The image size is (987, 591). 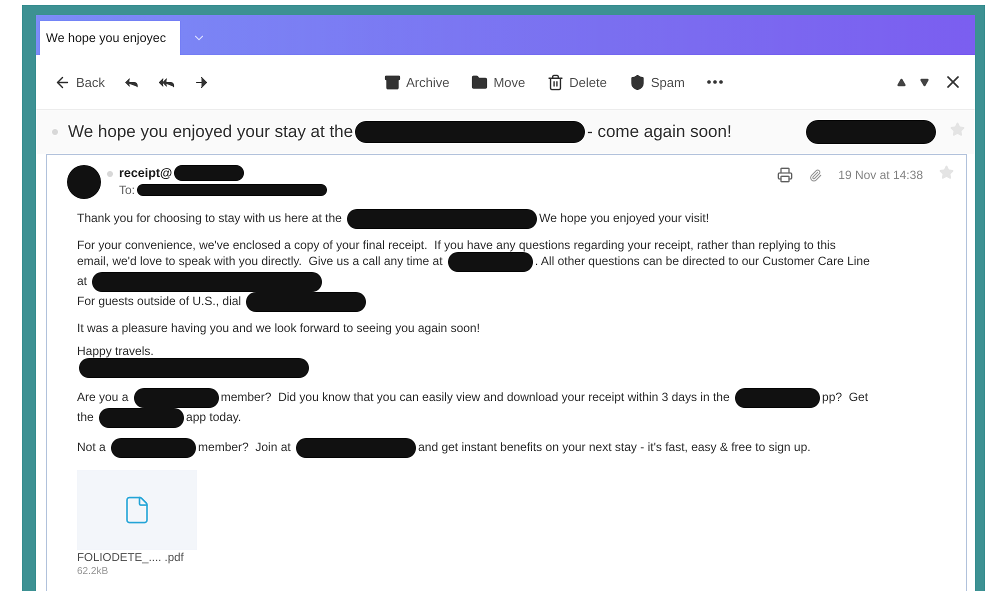 I want to click on archive-icon, so click(x=393, y=82).